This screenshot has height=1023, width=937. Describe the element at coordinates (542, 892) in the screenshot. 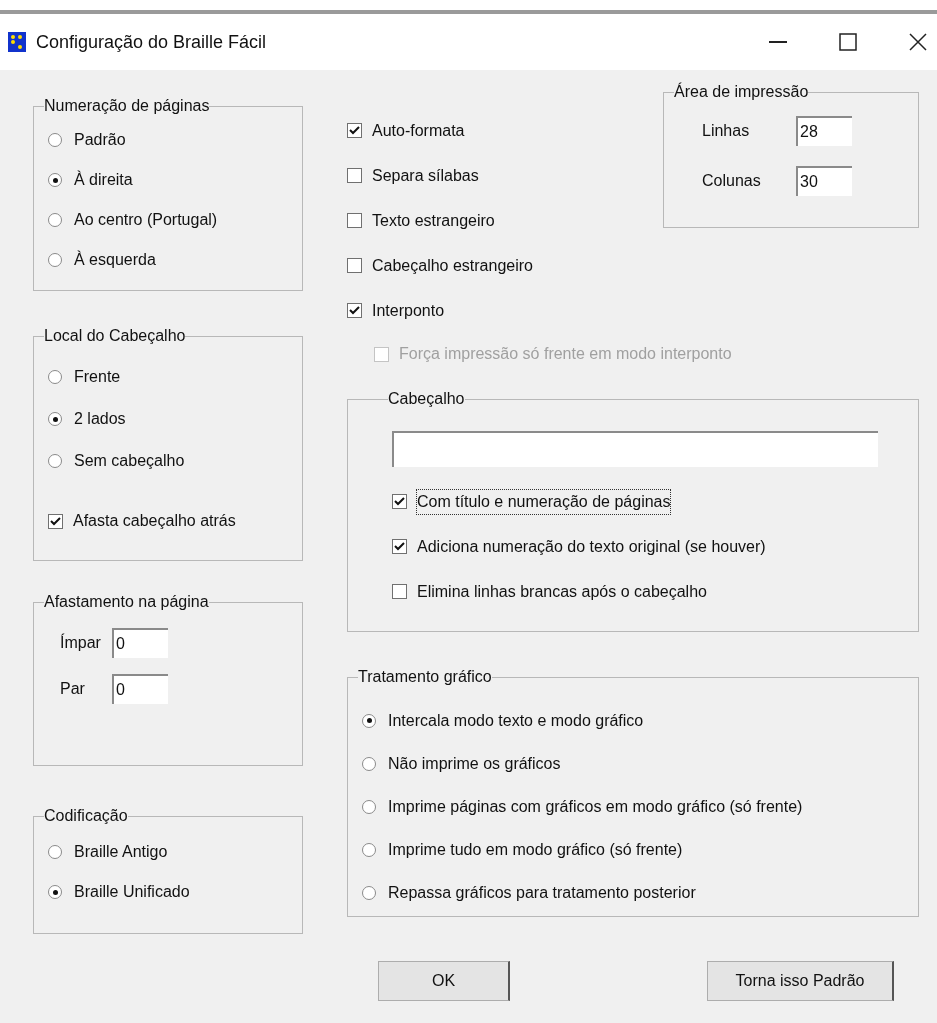

I see `radio-label: Repassa gráficos para tratamento posterior` at that location.